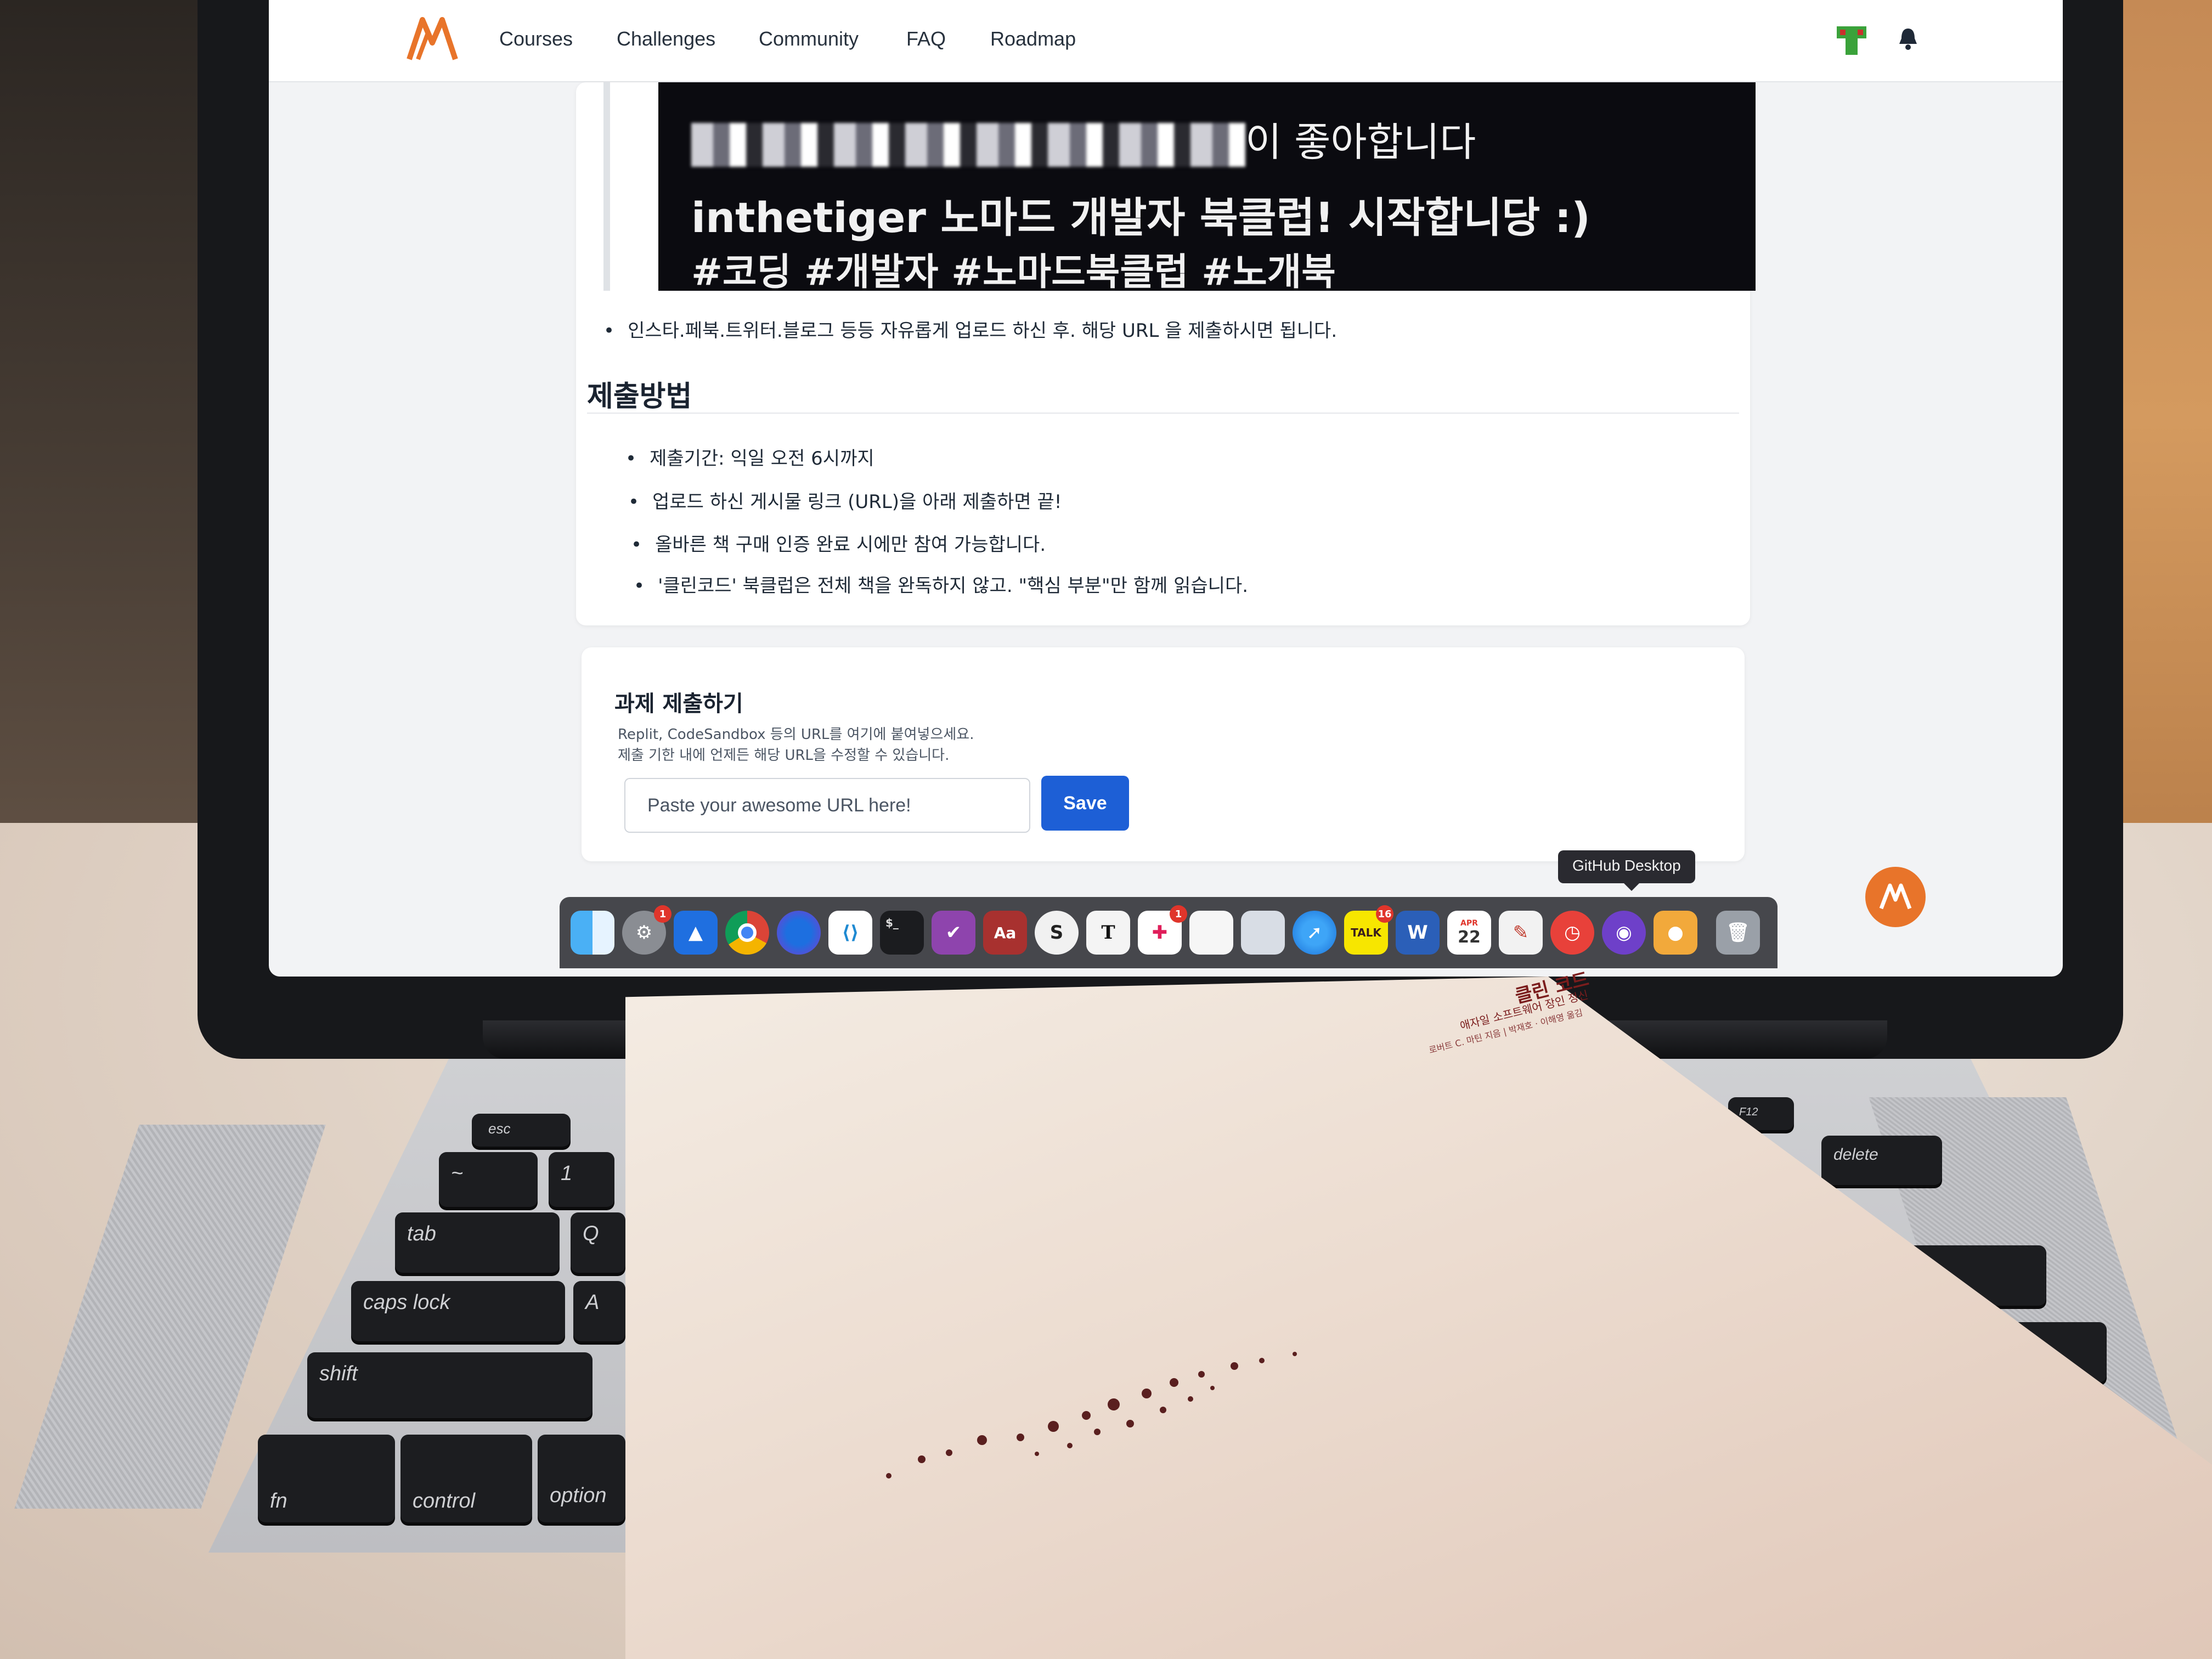 This screenshot has height=1659, width=2212. What do you see at coordinates (902, 933) in the screenshot?
I see `terminal-icon: $_` at bounding box center [902, 933].